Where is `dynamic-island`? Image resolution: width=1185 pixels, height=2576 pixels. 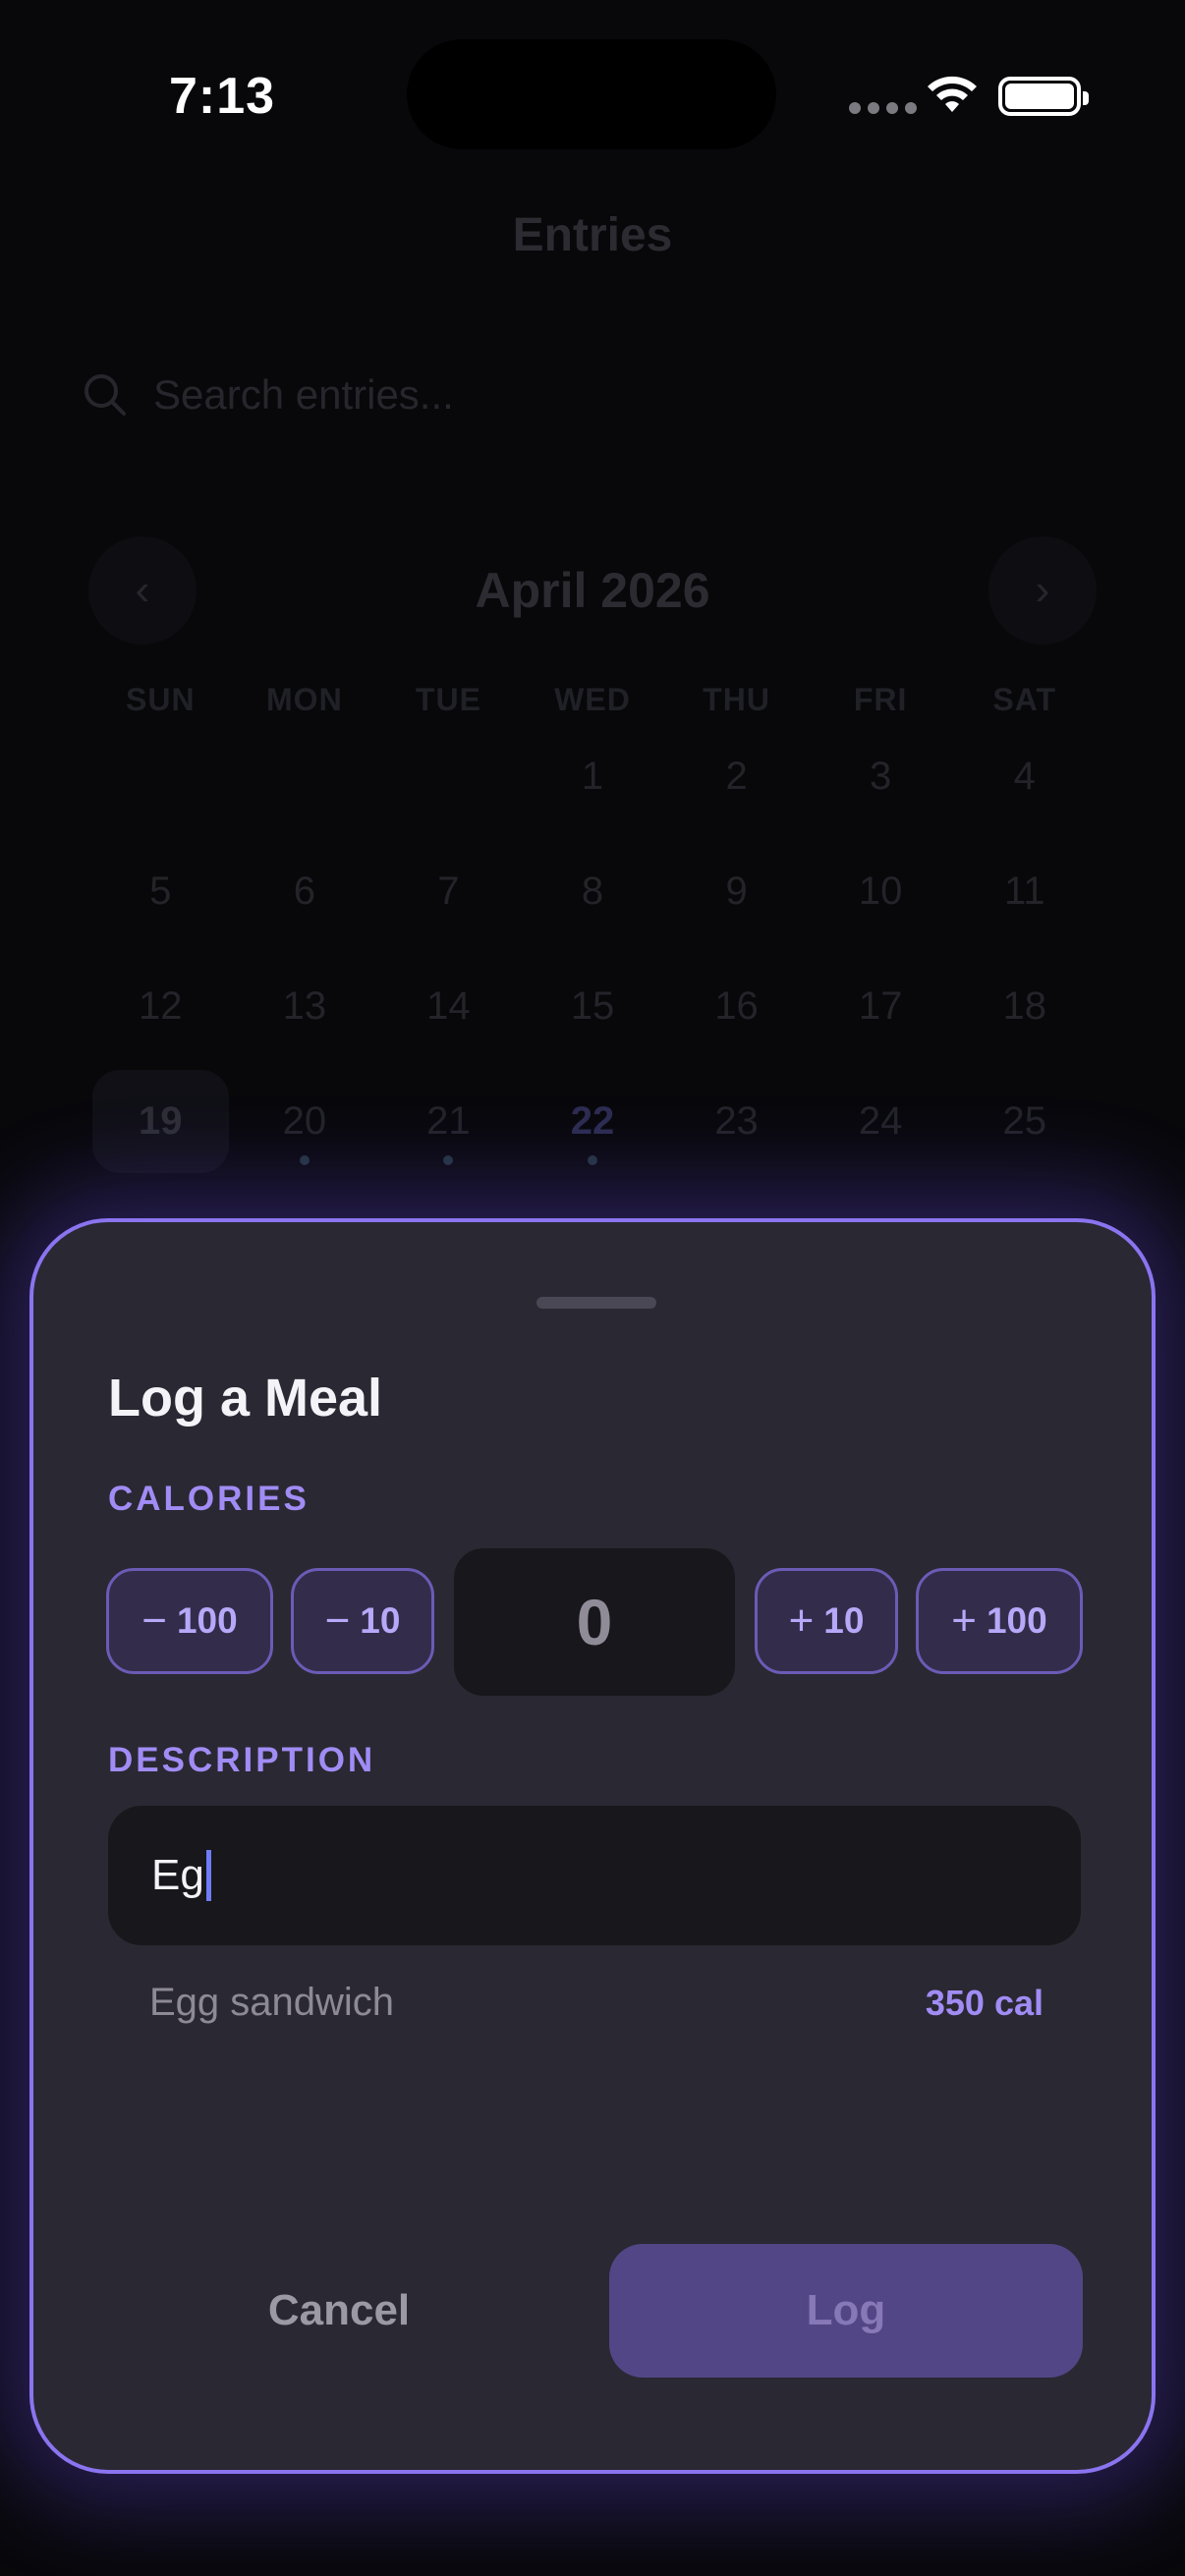
dynamic-island is located at coordinates (592, 94).